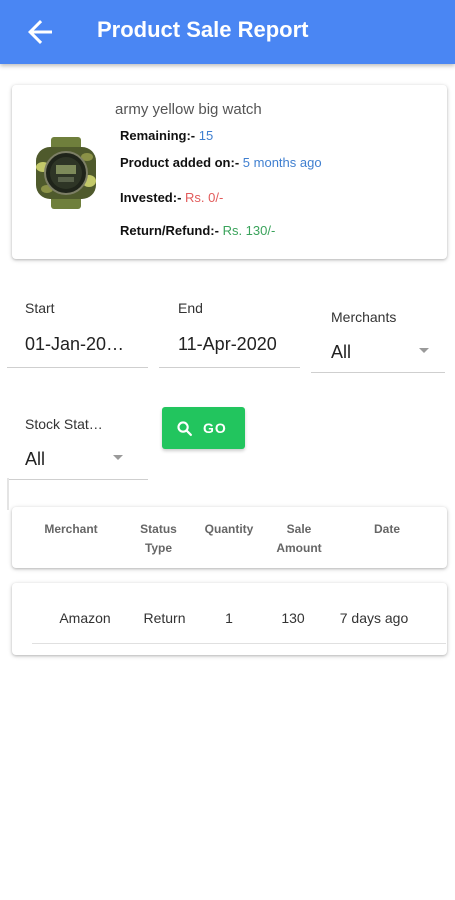 This screenshot has height=900, width=455. Describe the element at coordinates (35, 459) in the screenshot. I see `stock-status-value: All` at that location.